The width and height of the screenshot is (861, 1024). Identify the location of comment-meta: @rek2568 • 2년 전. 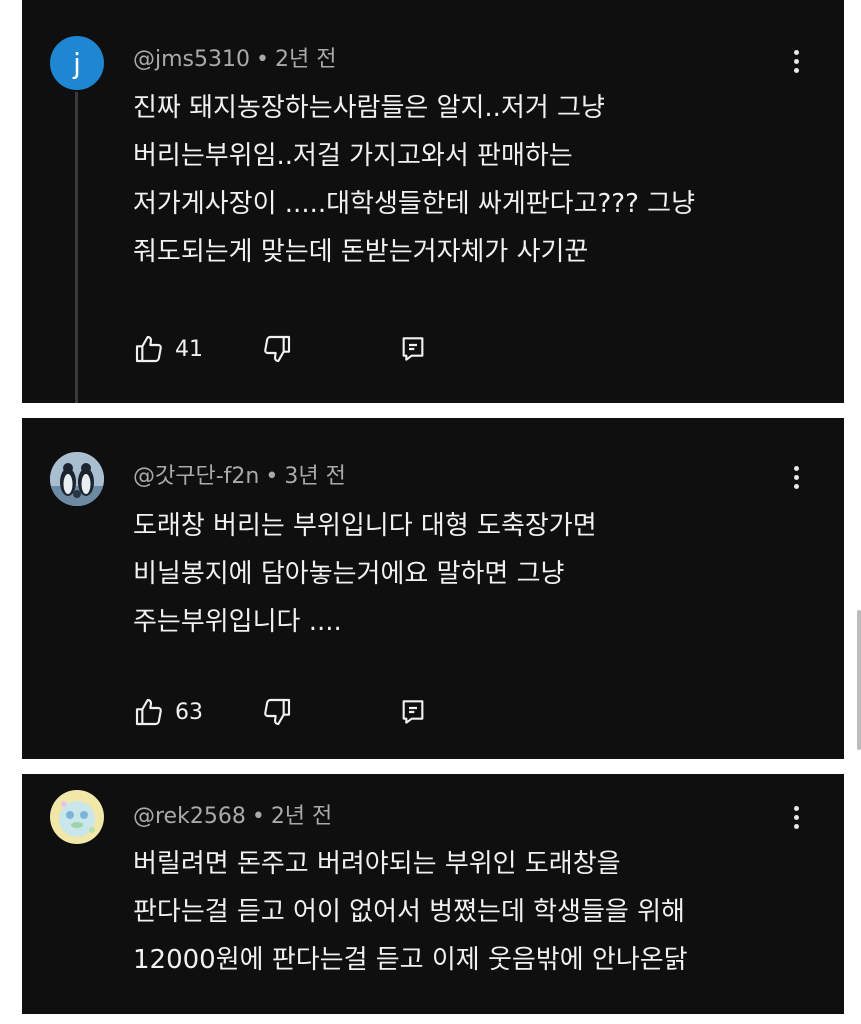
(232, 814).